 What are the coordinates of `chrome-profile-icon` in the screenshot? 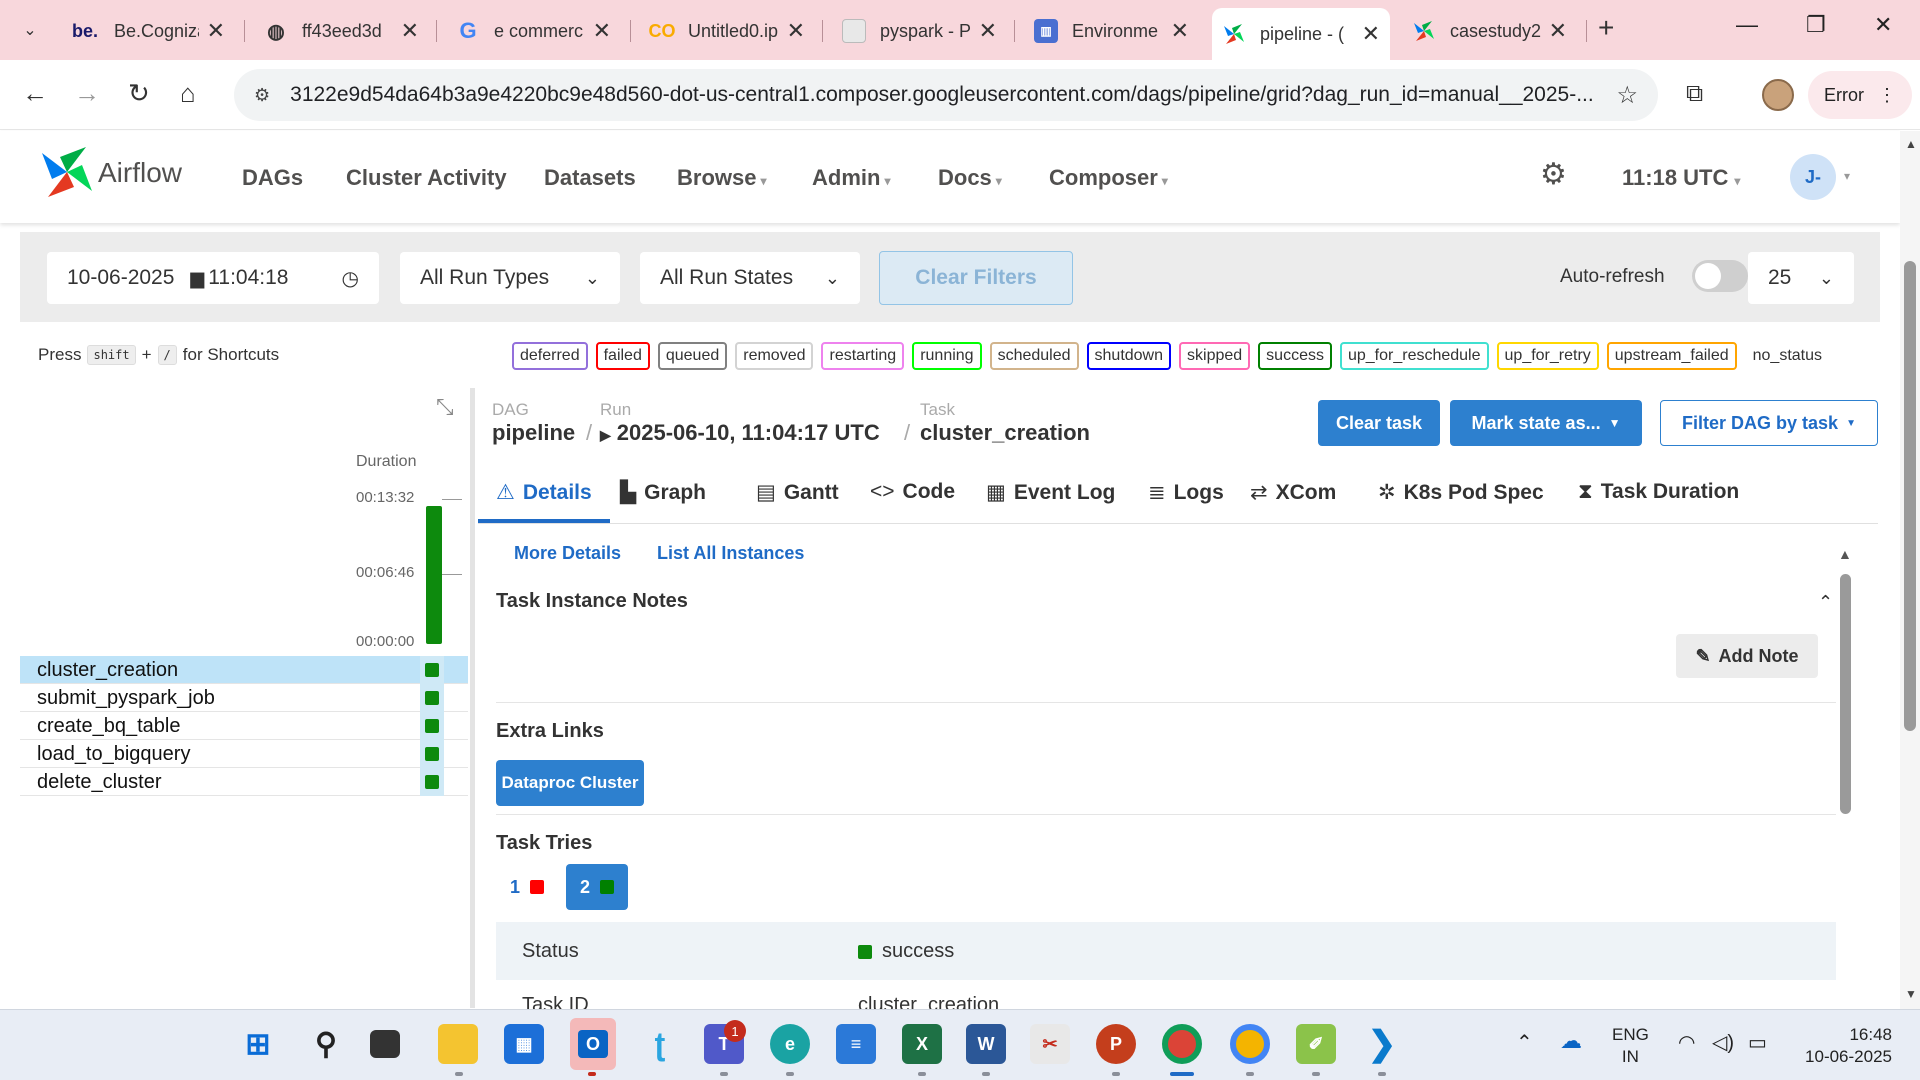 It's located at (1250, 1044).